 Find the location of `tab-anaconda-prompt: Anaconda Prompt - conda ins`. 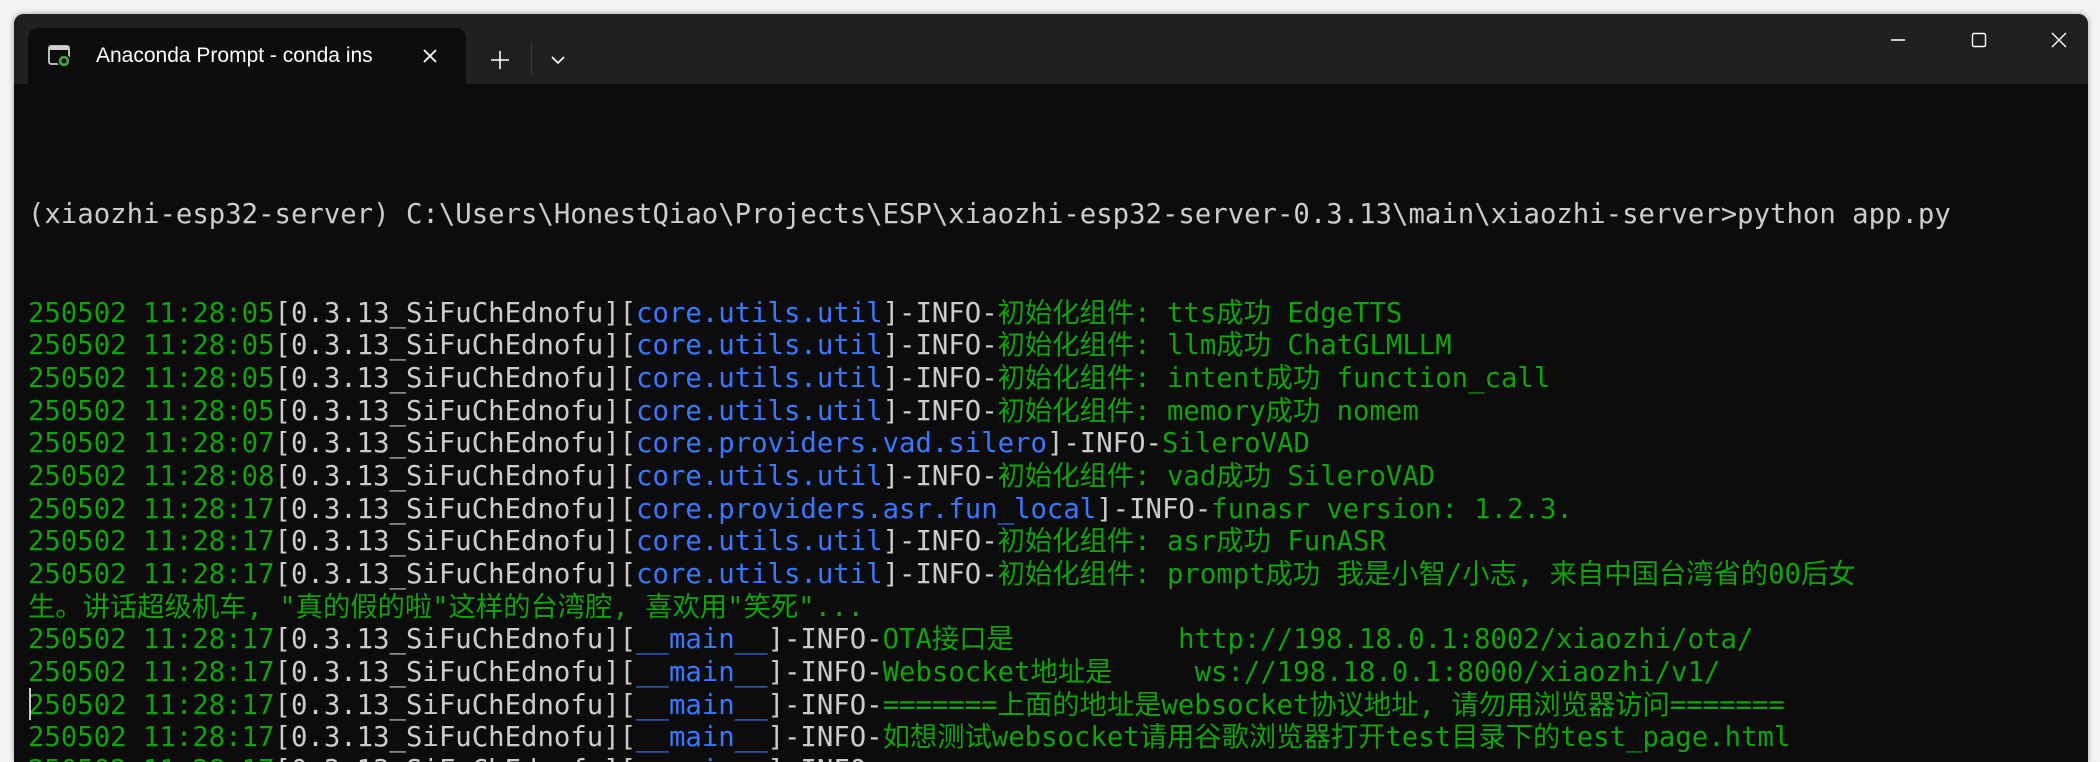

tab-anaconda-prompt: Anaconda Prompt - conda ins is located at coordinates (247, 56).